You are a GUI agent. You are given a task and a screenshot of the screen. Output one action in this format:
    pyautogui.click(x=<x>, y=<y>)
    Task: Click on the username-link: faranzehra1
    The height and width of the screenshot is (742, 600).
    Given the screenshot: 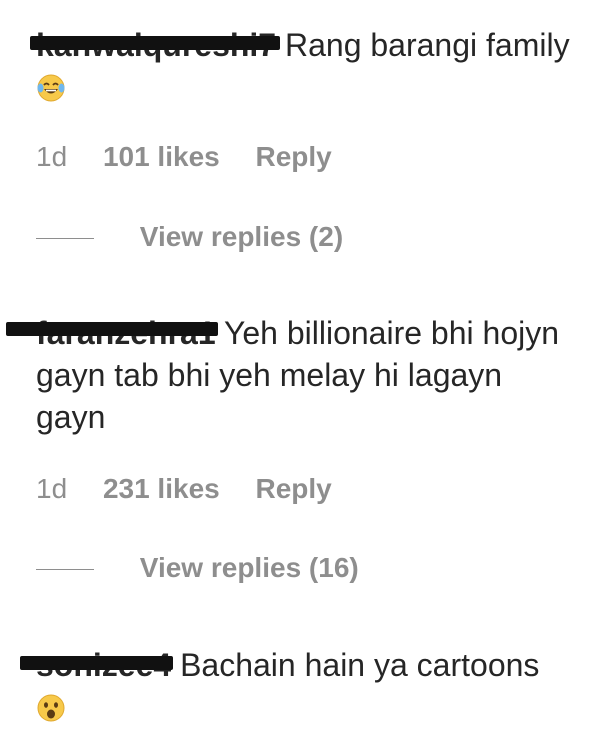 What is the action you would take?
    pyautogui.click(x=112, y=333)
    